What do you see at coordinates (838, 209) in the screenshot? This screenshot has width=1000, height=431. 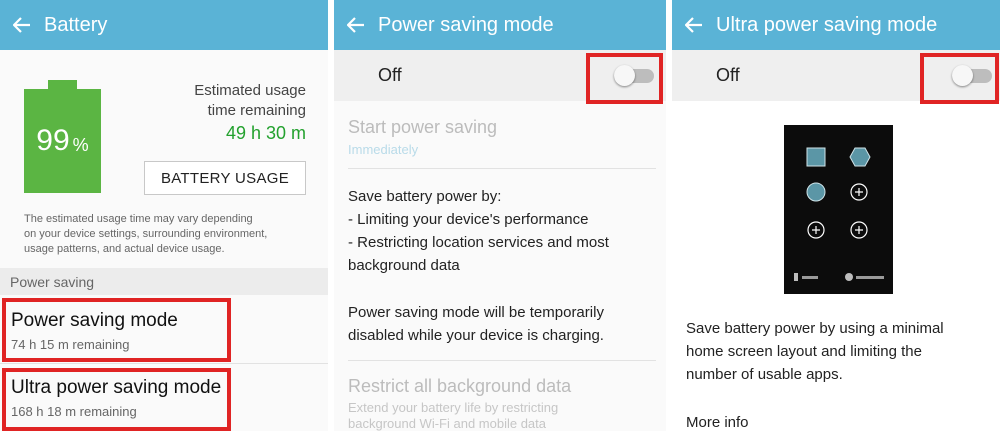 I see `minimal-home-screen-preview` at bounding box center [838, 209].